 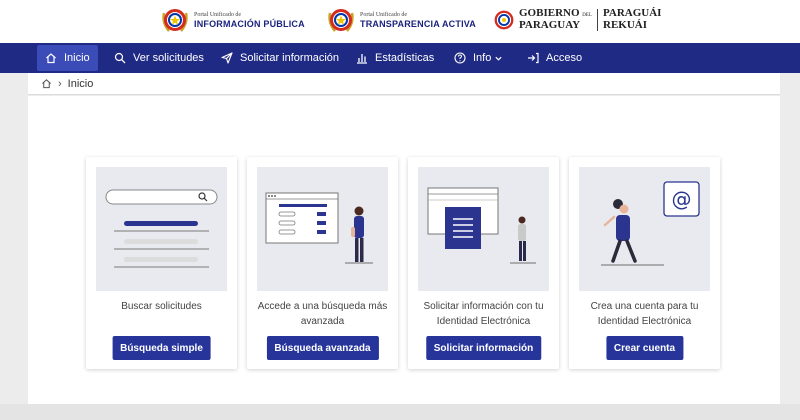 What do you see at coordinates (120, 58) in the screenshot?
I see `search-icon` at bounding box center [120, 58].